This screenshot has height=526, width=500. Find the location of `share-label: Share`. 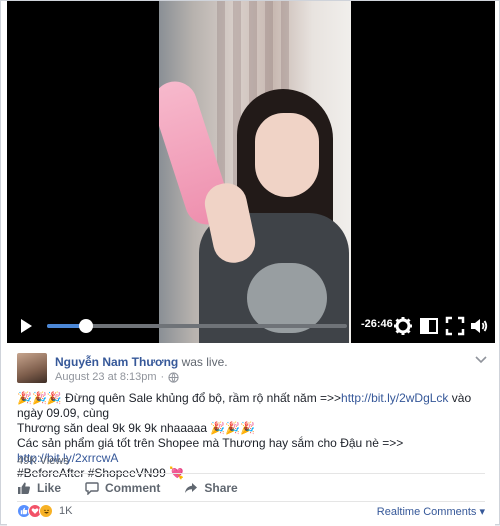

share-label: Share is located at coordinates (221, 488).